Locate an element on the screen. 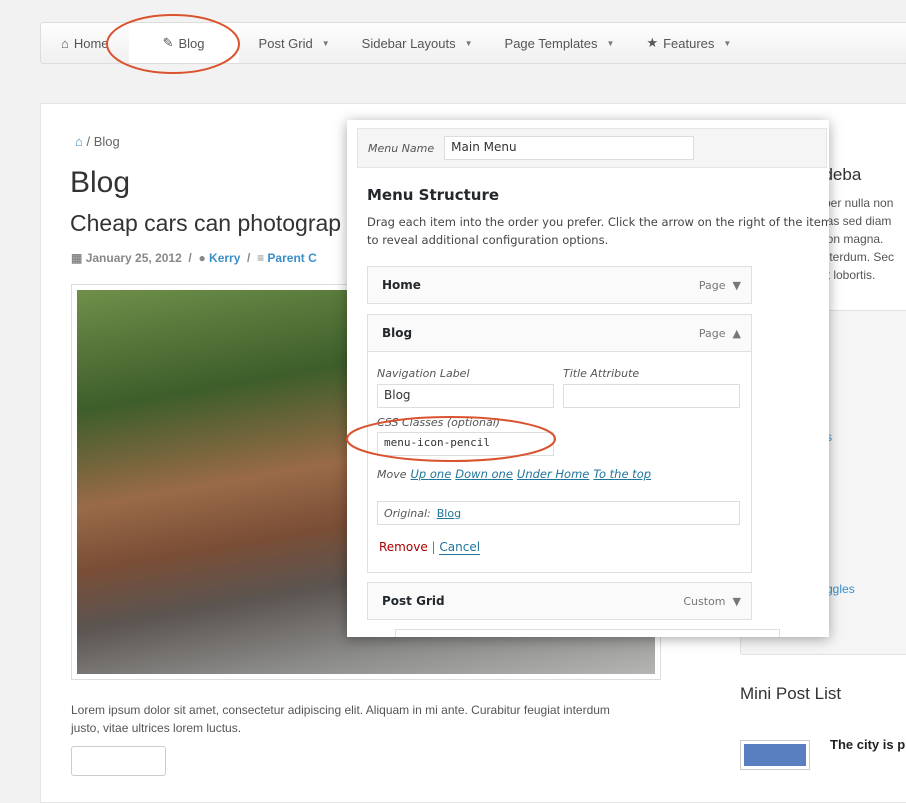 The image size is (906, 803). star-icon: ★ is located at coordinates (652, 42).